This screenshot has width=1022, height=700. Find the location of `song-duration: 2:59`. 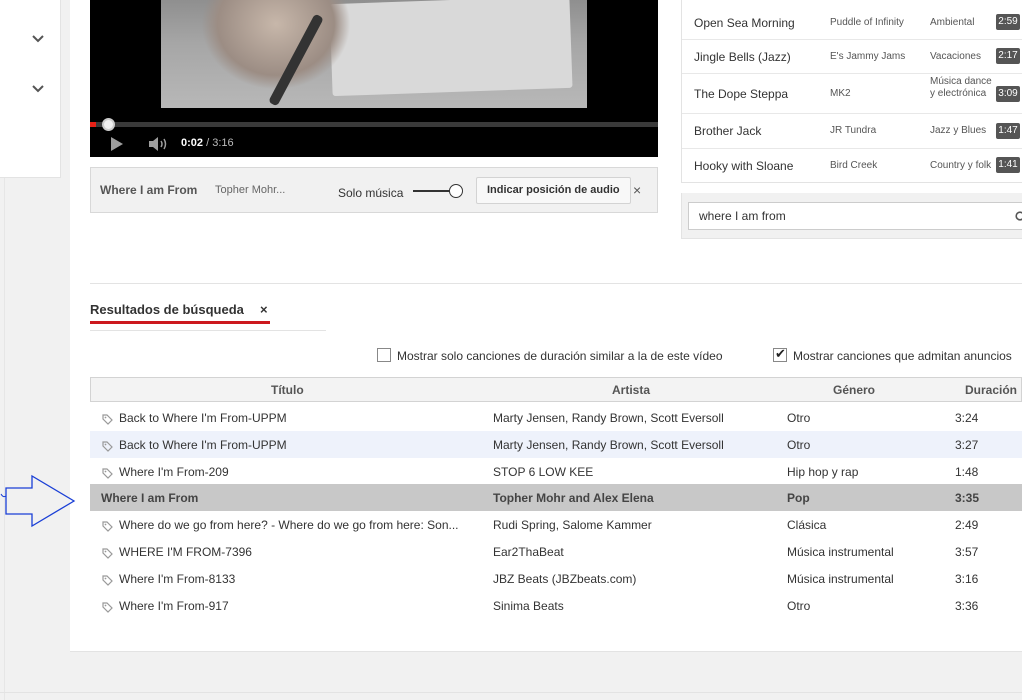

song-duration: 2:59 is located at coordinates (1008, 22).